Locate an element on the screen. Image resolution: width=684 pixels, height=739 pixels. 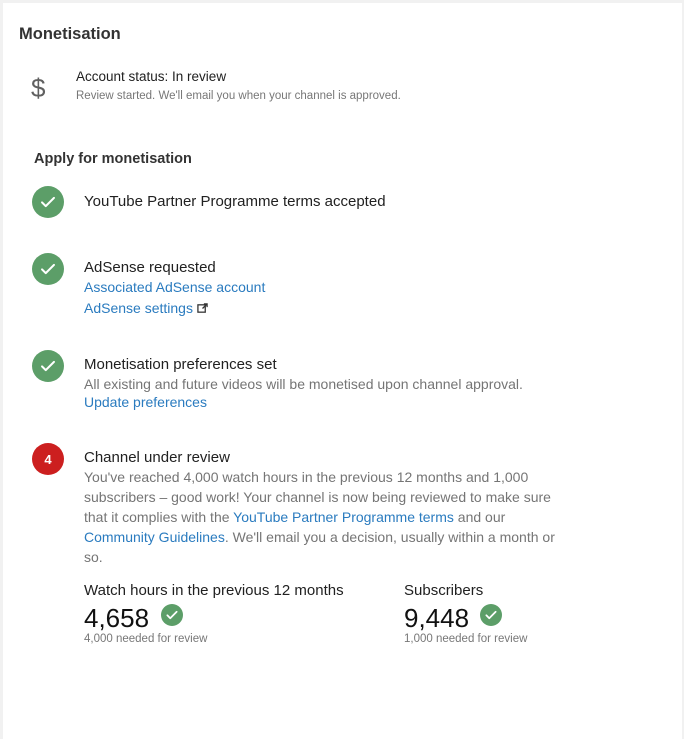
step-terms-title: YouTube Partner Programme terms accepted is located at coordinates (235, 201).